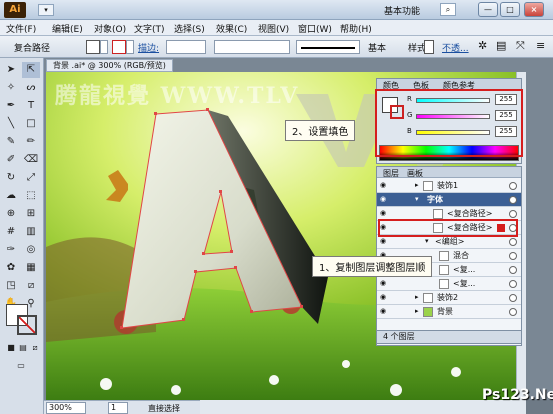 Image resolution: width=553 pixels, height=414 pixels. Describe the element at coordinates (93, 47) in the screenshot. I see `fill-swatch` at that location.